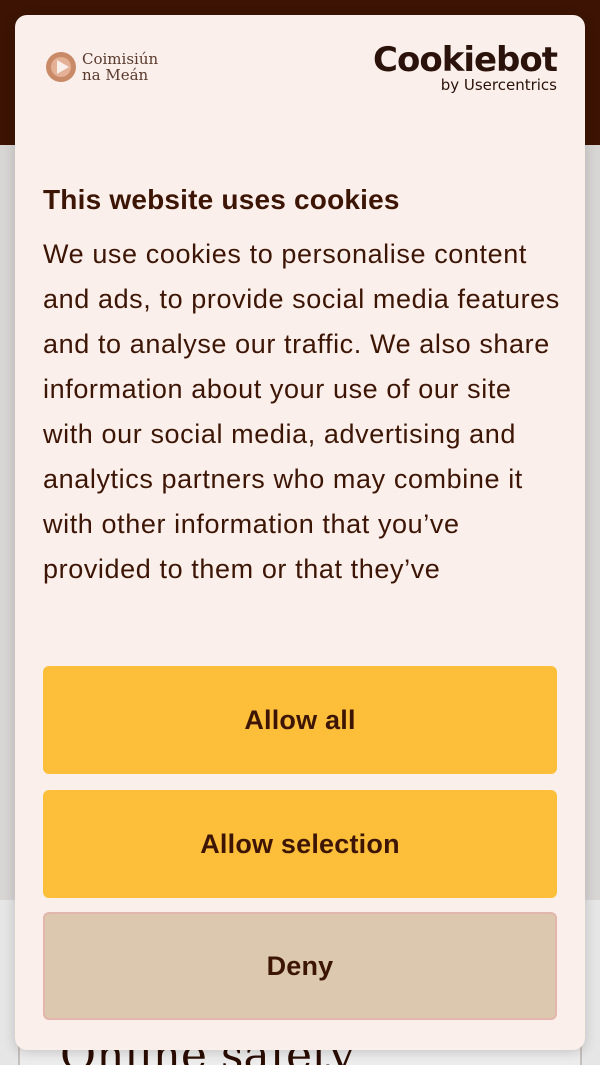  Describe the element at coordinates (465, 60) in the screenshot. I see `cookiebot-name: Cookiebot` at that location.